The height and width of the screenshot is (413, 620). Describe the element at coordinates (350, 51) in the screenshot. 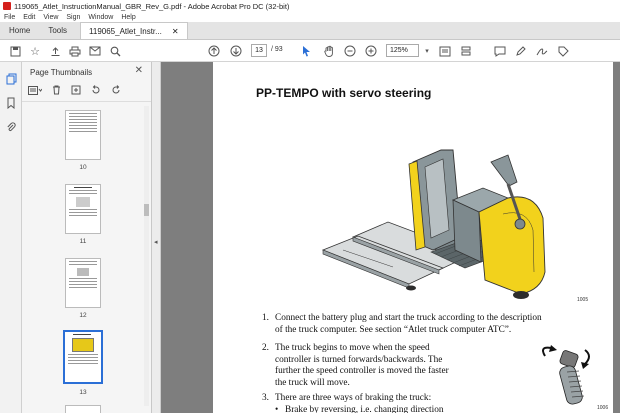

I see `zoom-out-icon` at that location.